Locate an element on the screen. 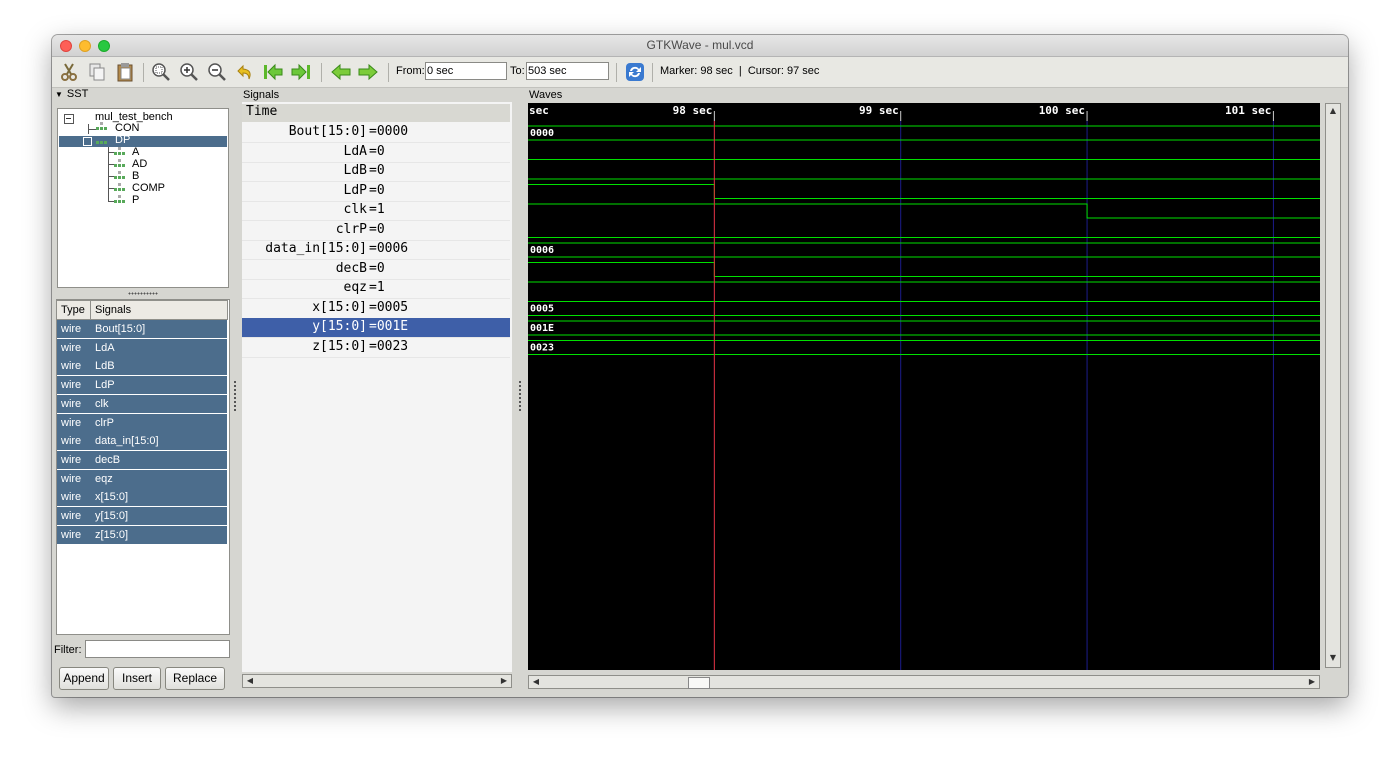 This screenshot has height=768, width=1400. tick-label: 98 sec is located at coordinates (693, 110).